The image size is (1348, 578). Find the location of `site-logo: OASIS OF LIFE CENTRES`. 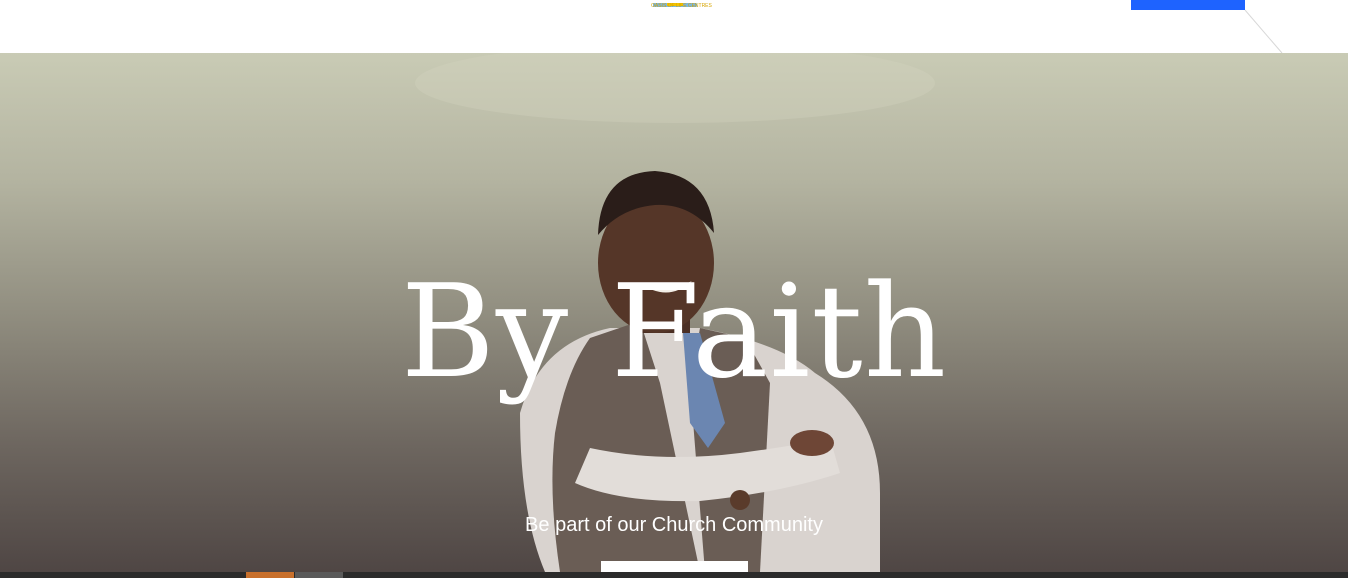

site-logo: OASIS OF LIFE CENTRES is located at coordinates (681, 6).